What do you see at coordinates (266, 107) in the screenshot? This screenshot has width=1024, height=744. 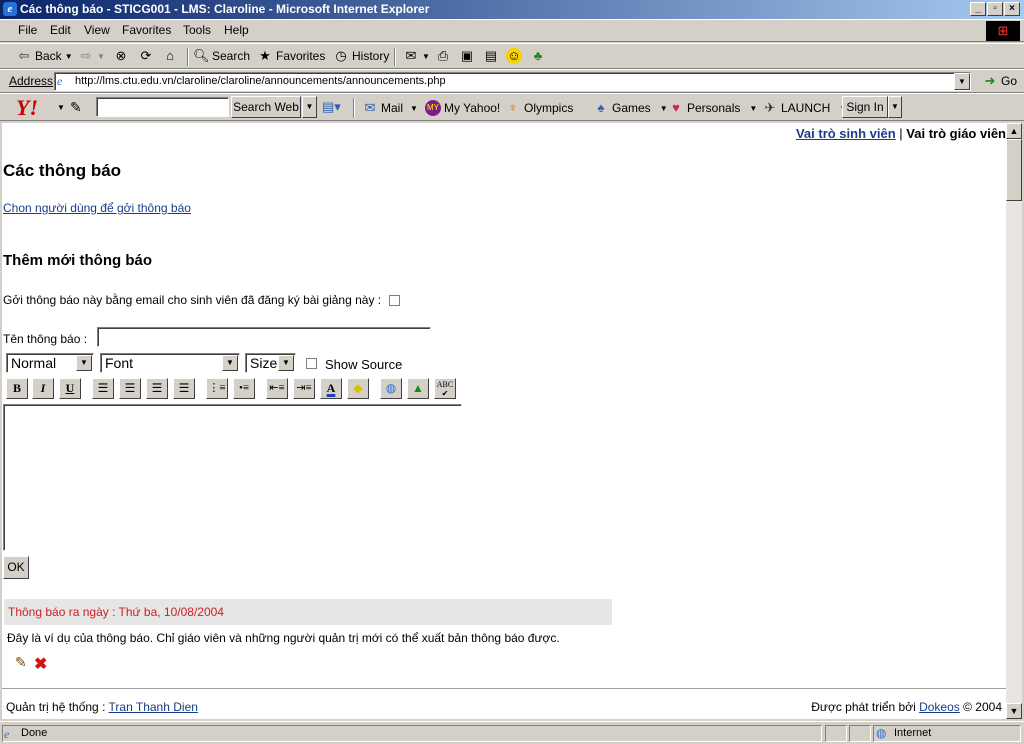 I see `search-web-button: Search Web` at bounding box center [266, 107].